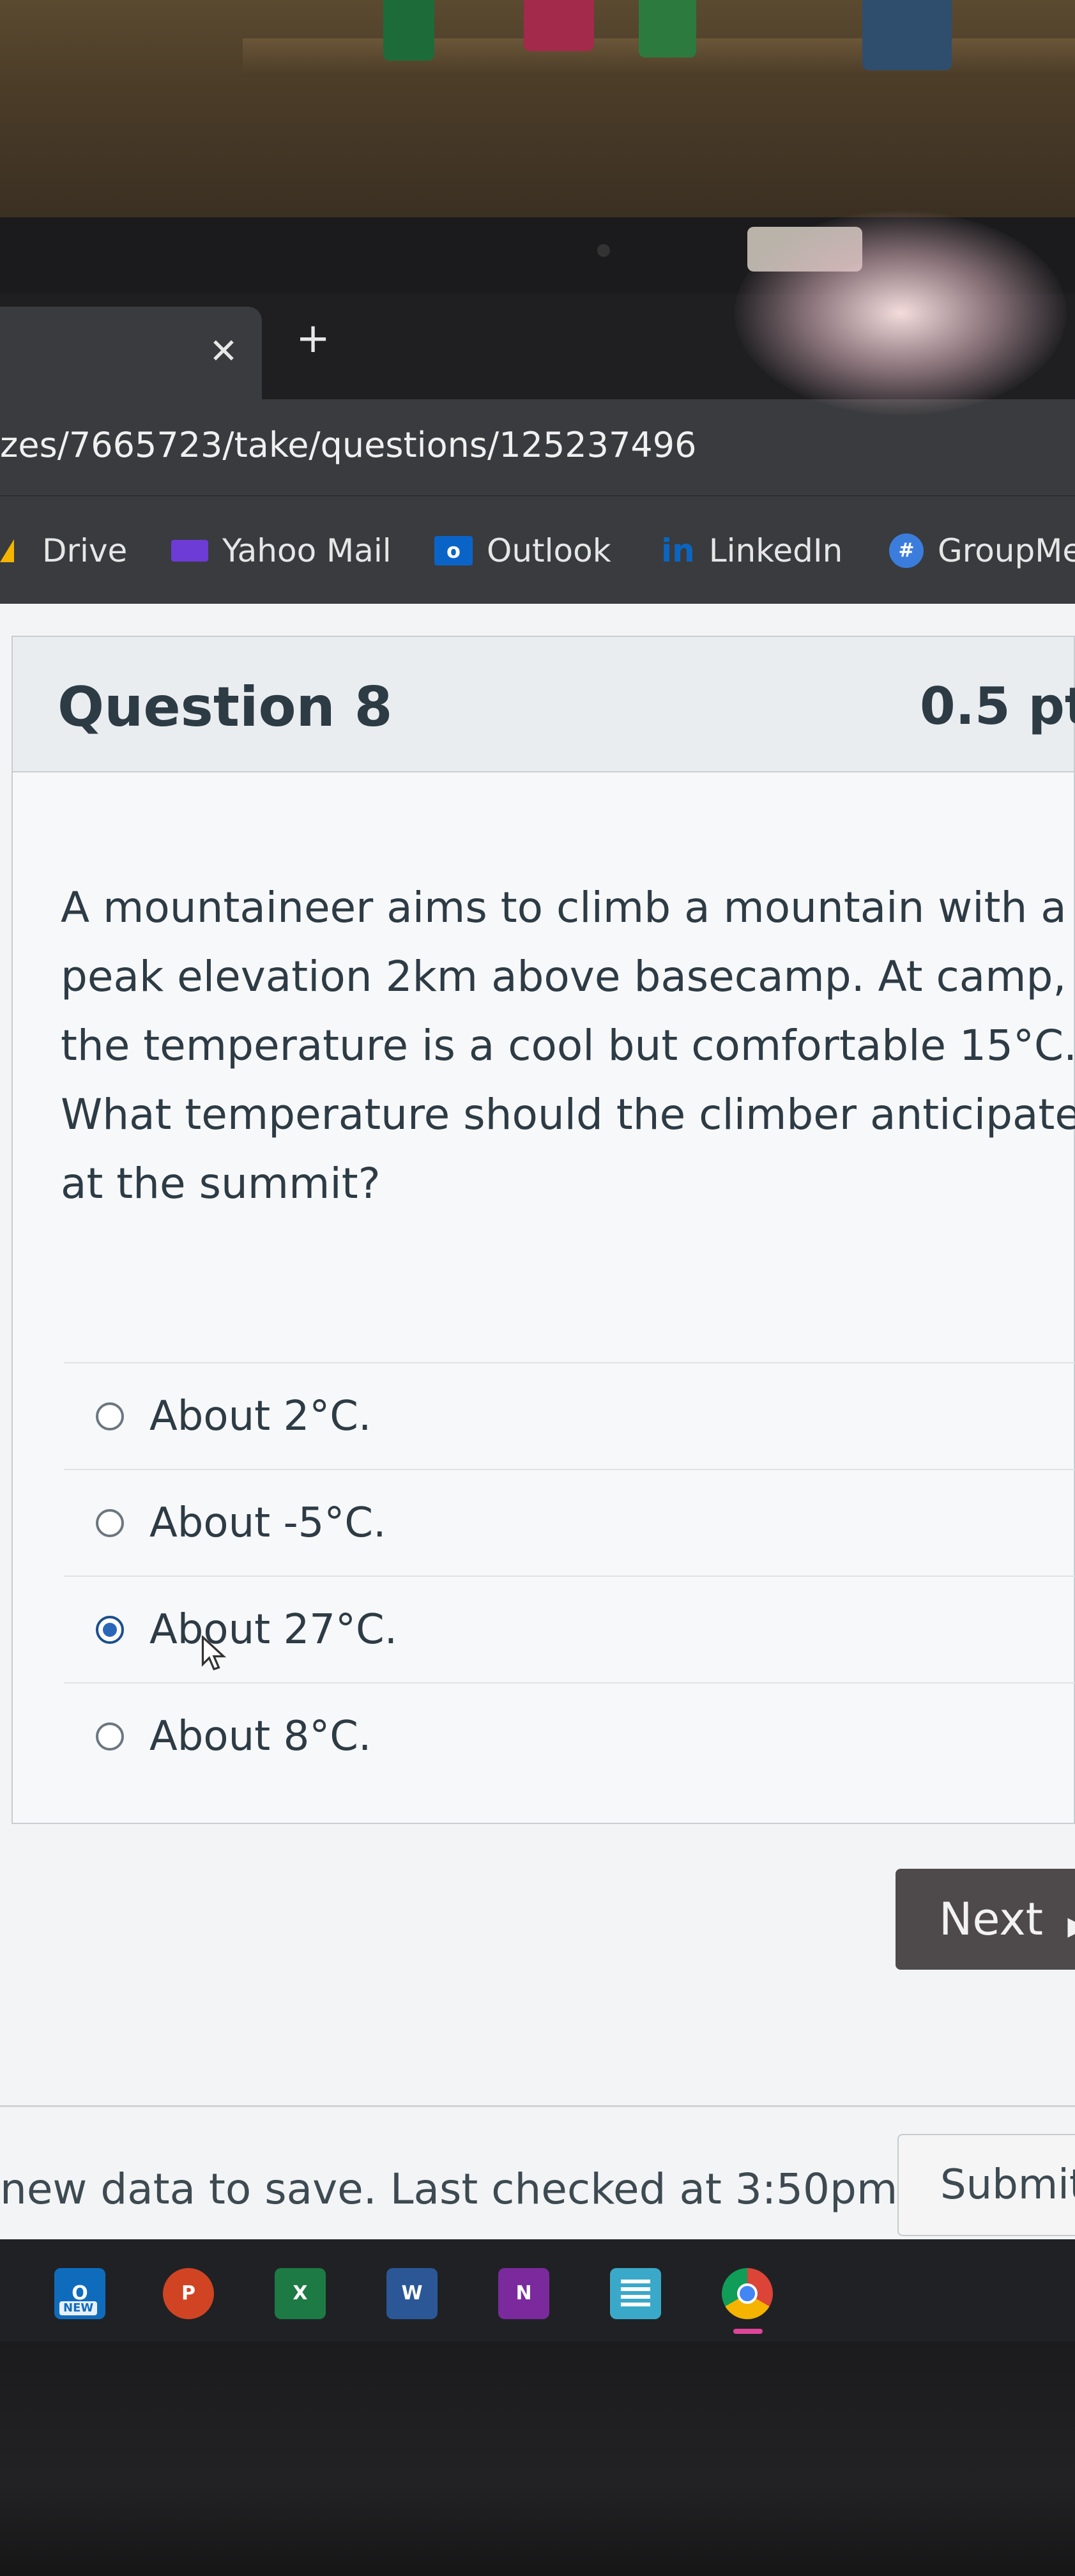 Image resolution: width=1075 pixels, height=2576 pixels. Describe the element at coordinates (225, 707) in the screenshot. I see `question-title: Question 8` at that location.